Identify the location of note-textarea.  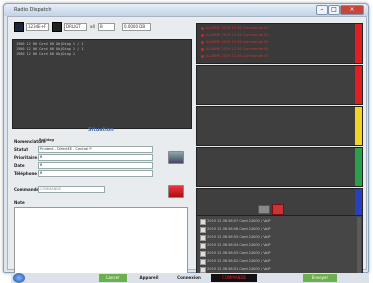
(101, 241).